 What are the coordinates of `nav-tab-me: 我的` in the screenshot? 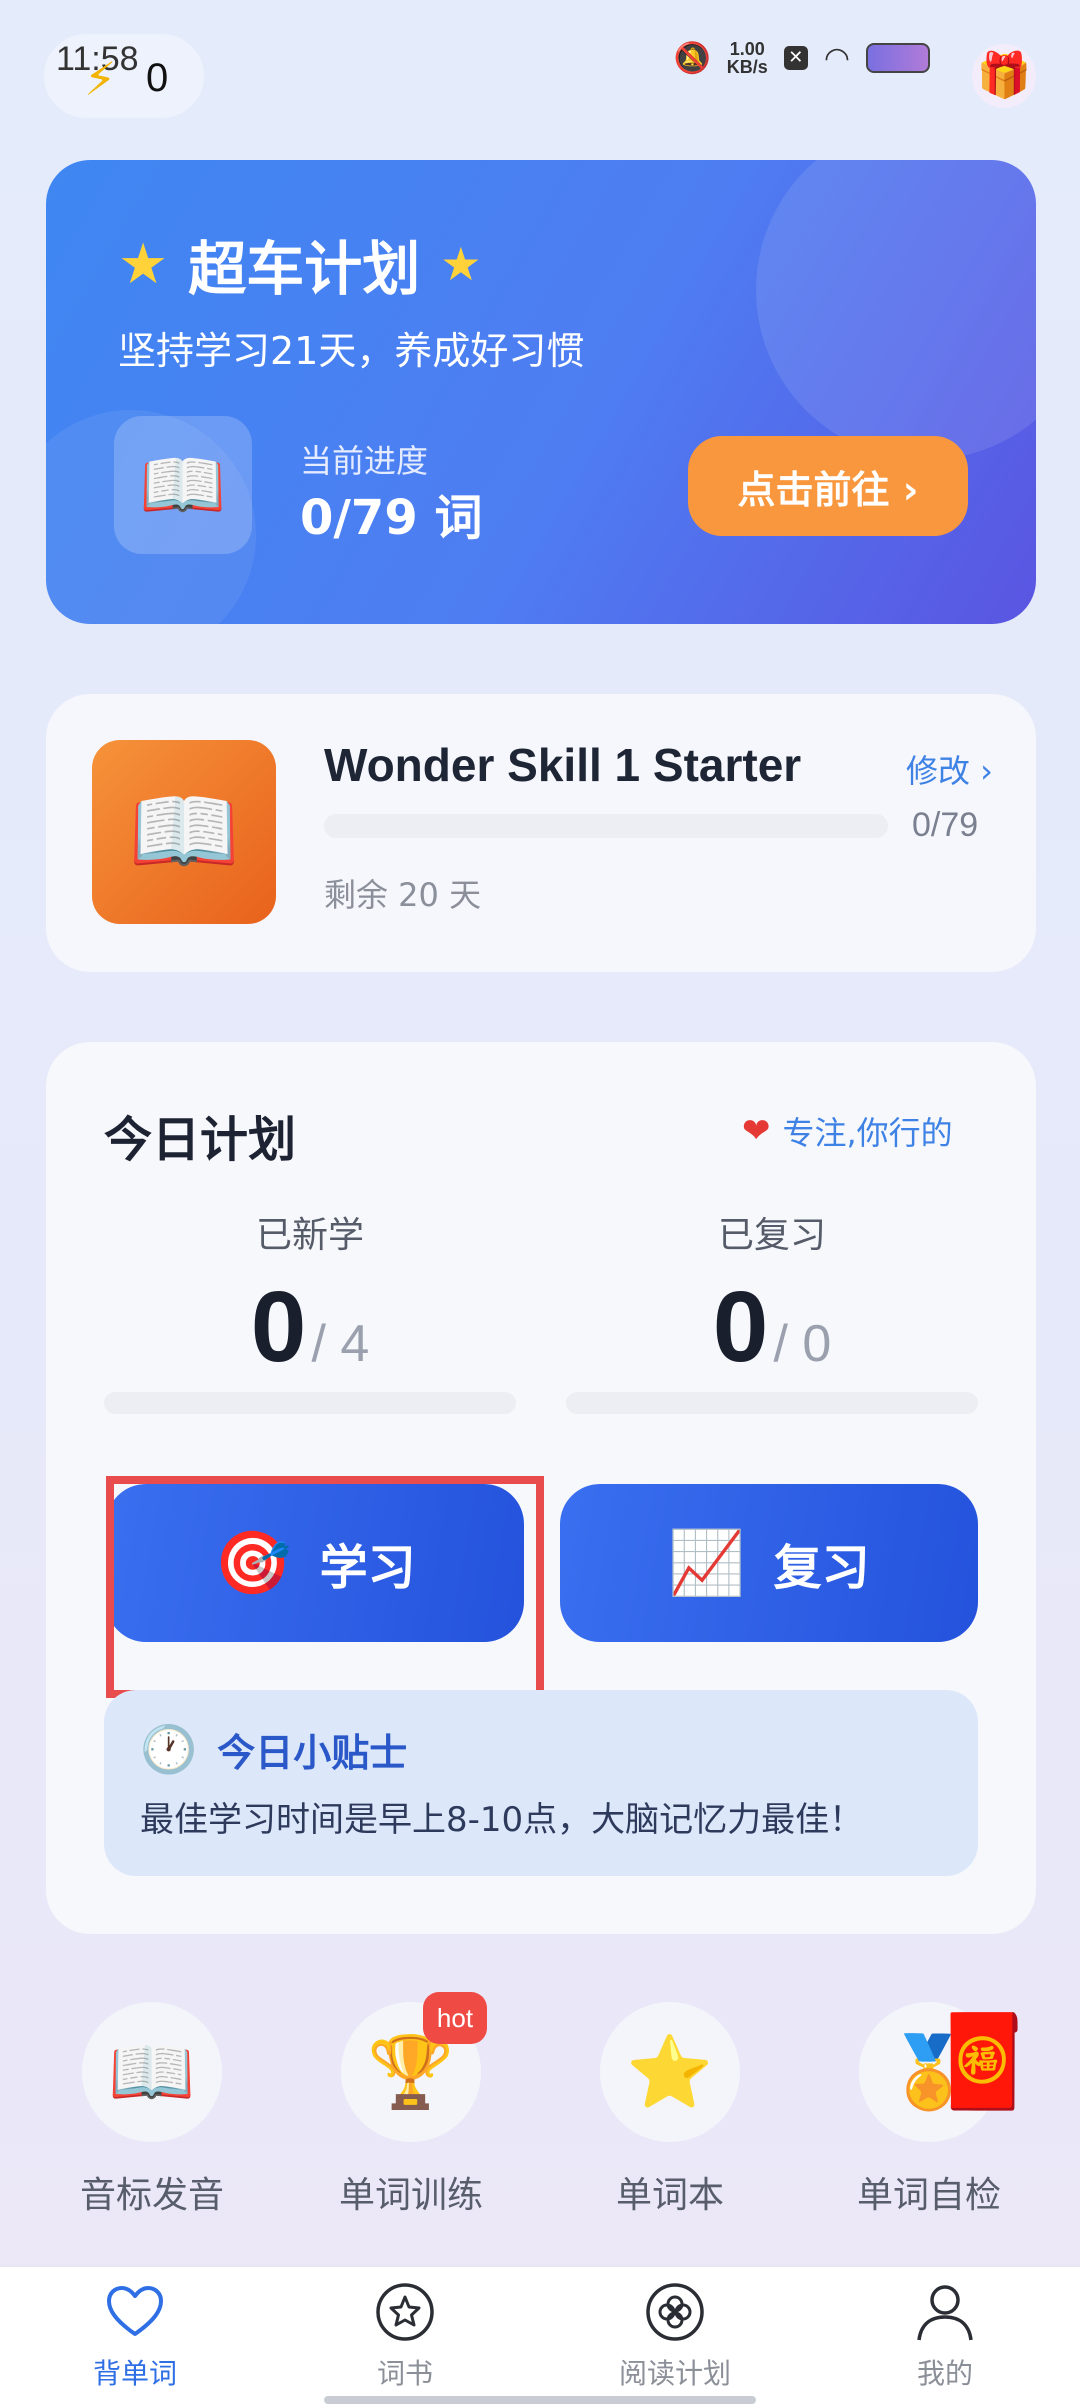 It's located at (945, 2336).